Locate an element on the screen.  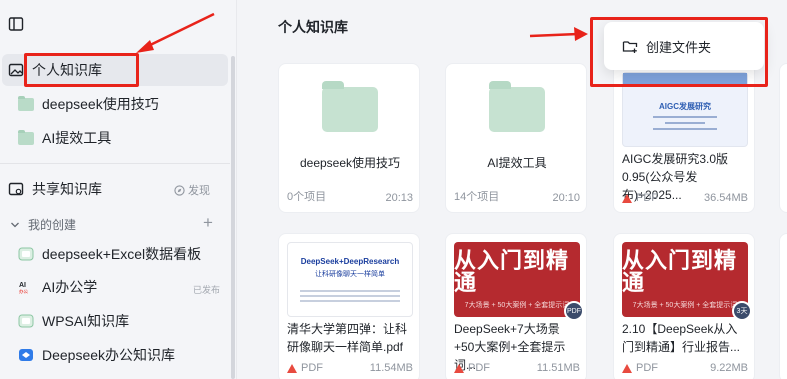
create-folder-menu-item: 创建文件夹 is located at coordinates (684, 46).